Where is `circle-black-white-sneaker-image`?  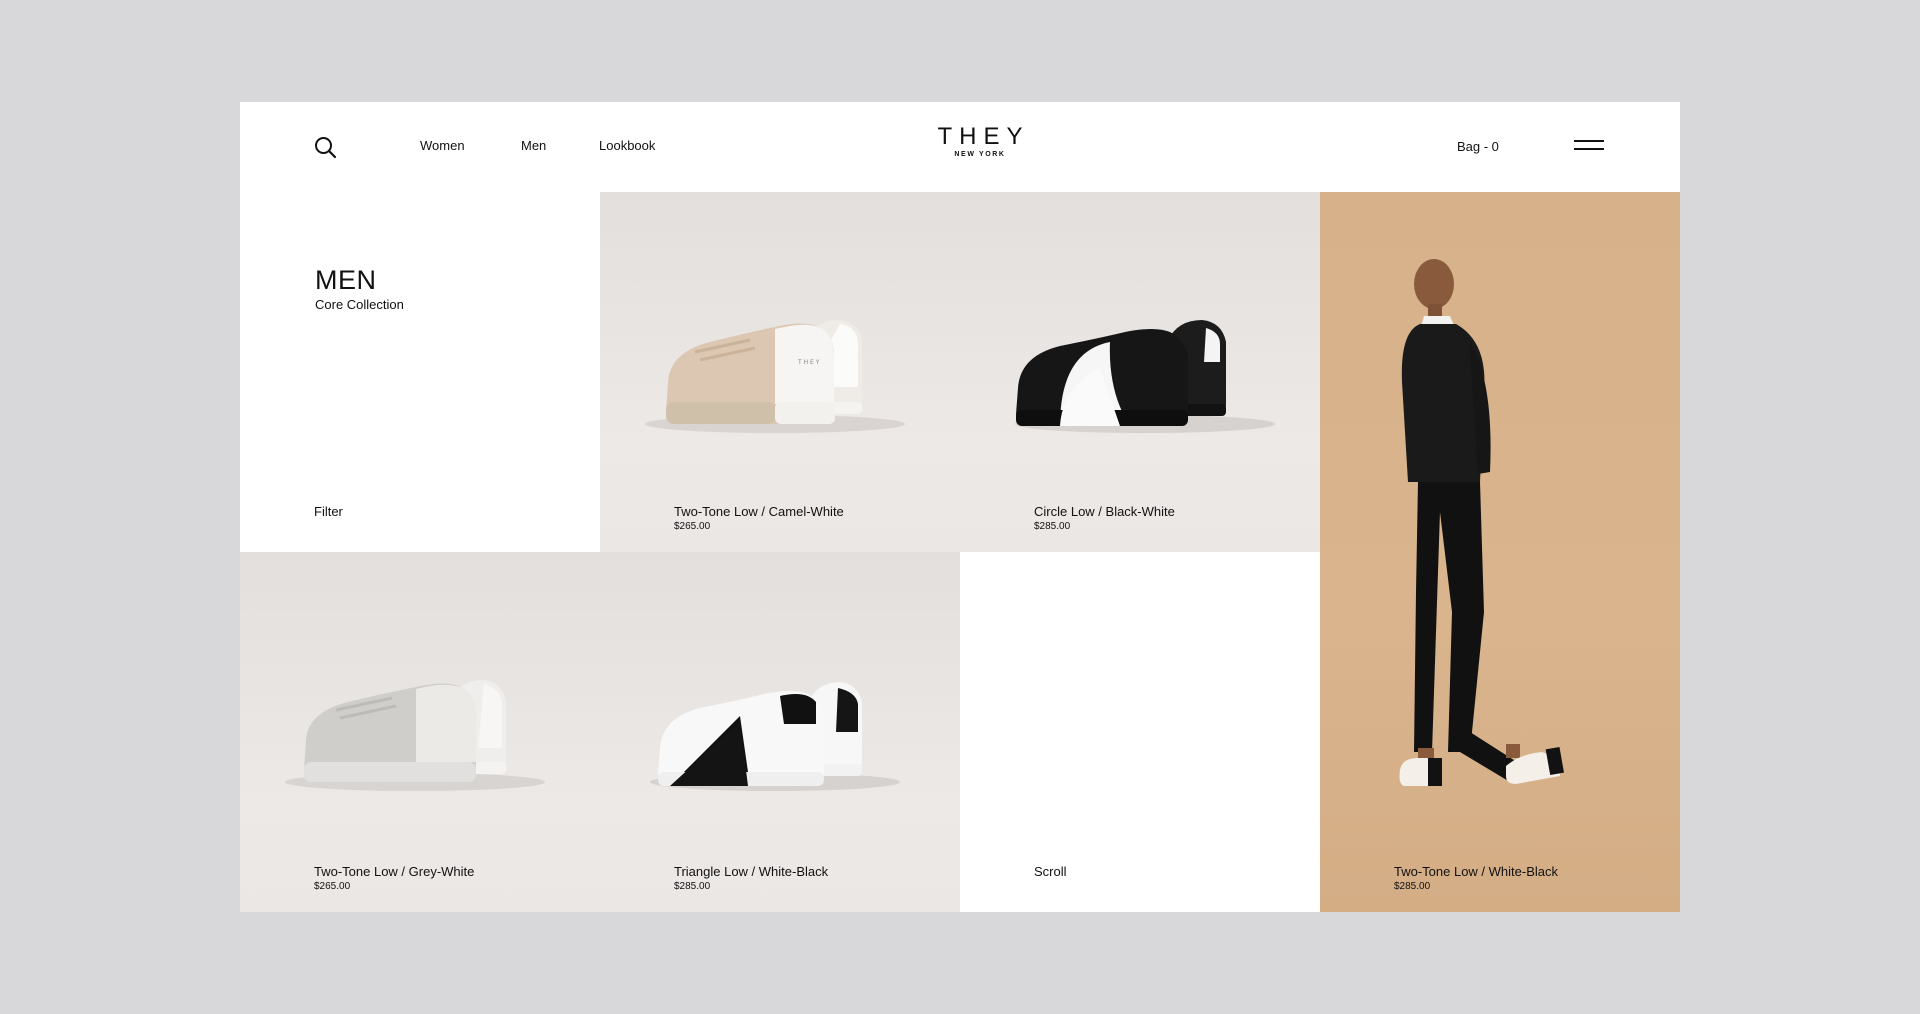 circle-black-white-sneaker-image is located at coordinates (1145, 376).